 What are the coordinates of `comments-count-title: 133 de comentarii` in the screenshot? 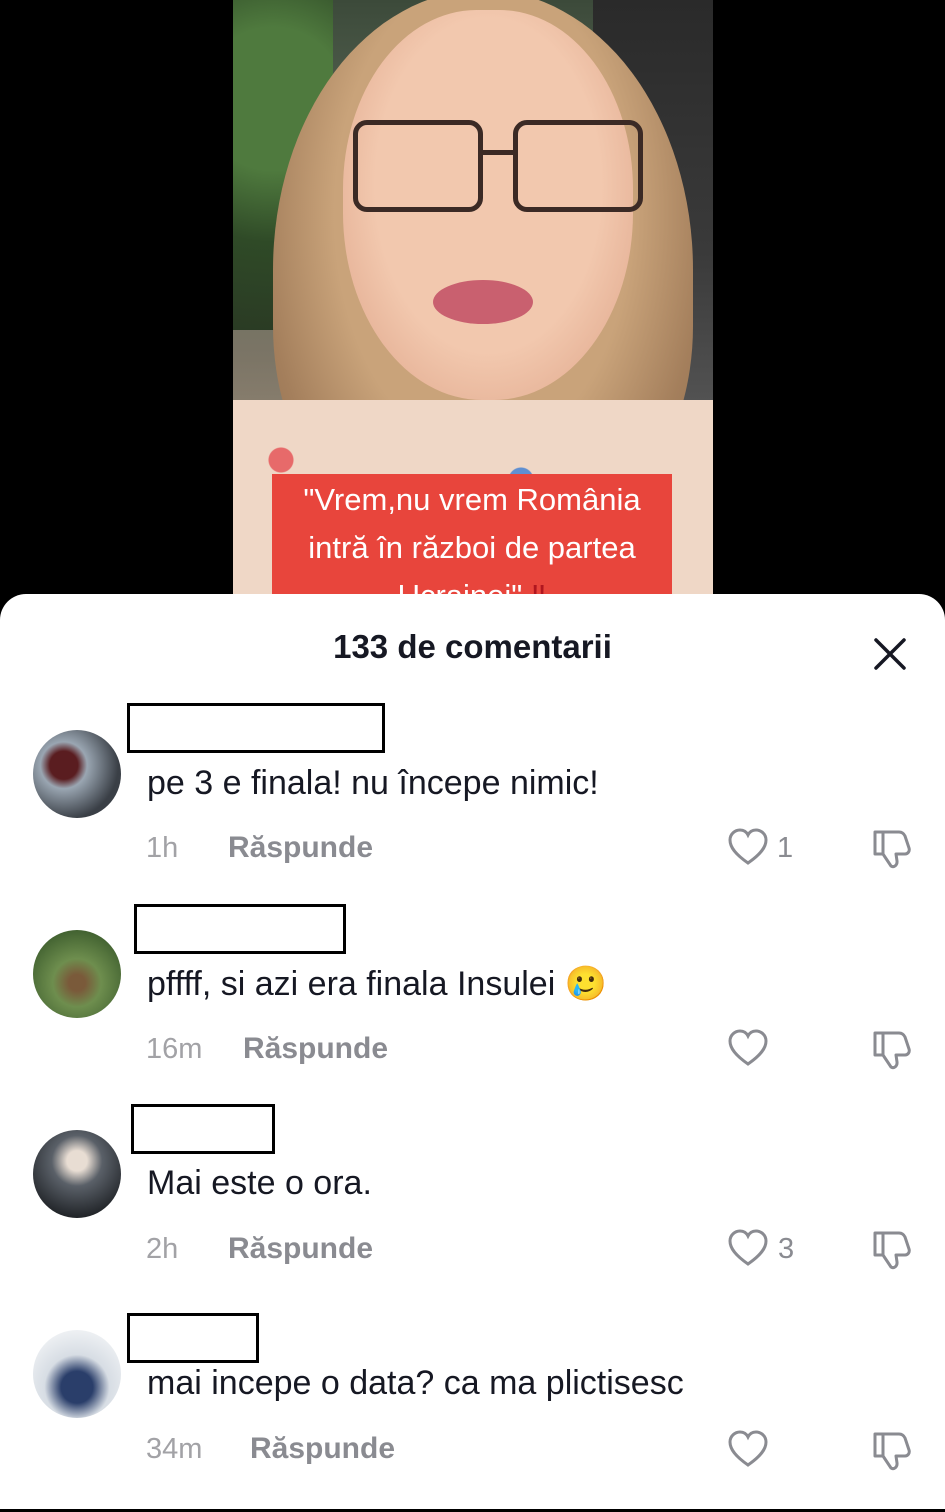 It's located at (472, 646).